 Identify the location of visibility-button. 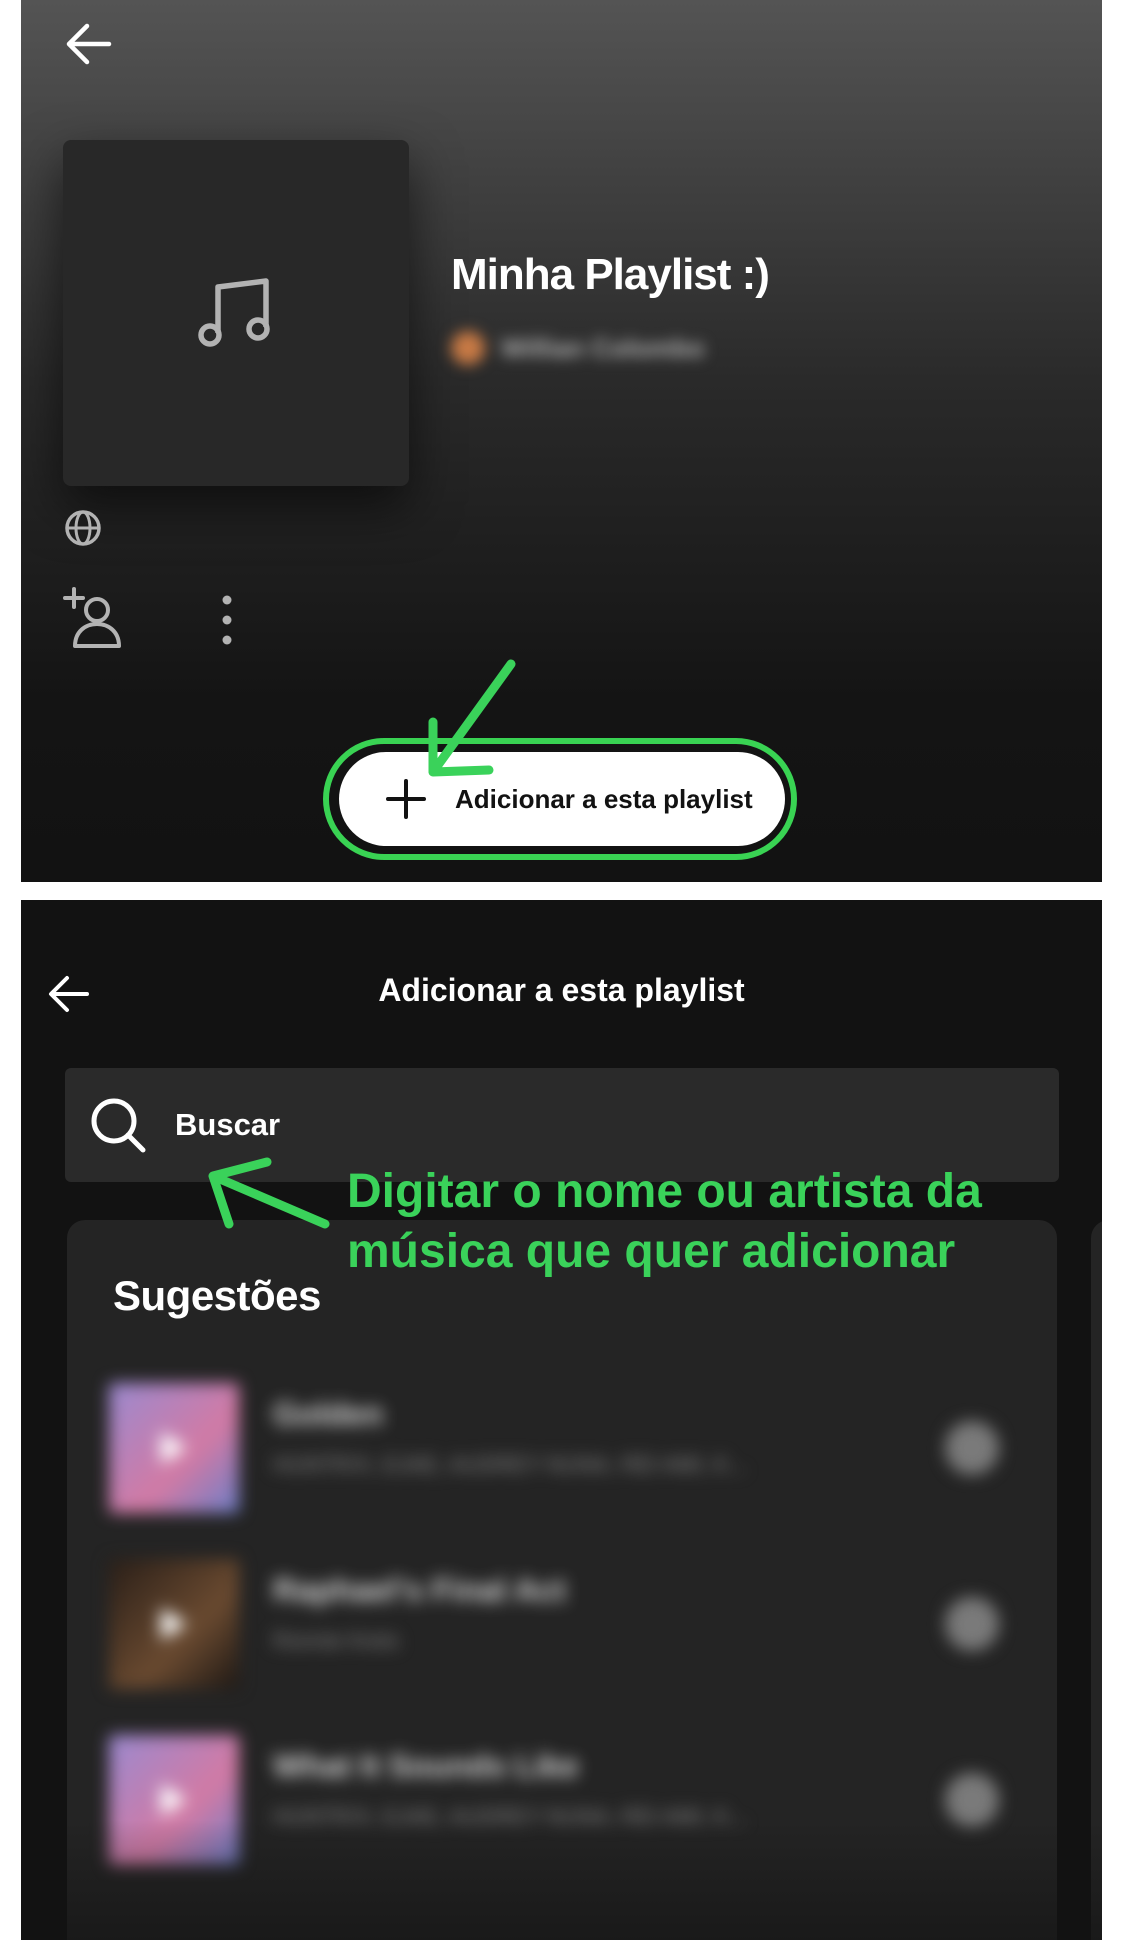
(83, 528).